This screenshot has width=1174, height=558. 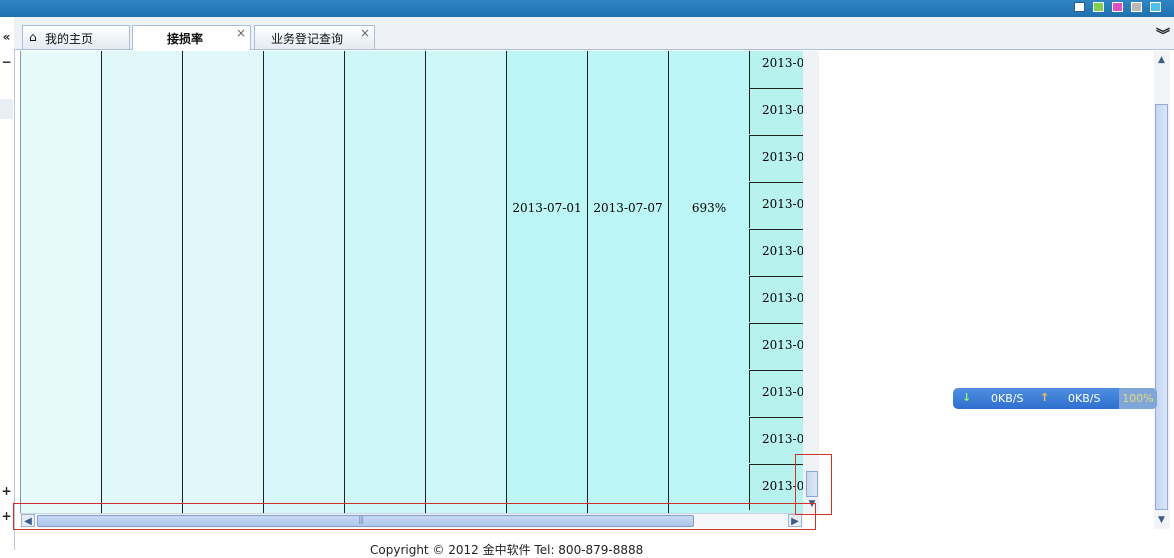 I want to click on scroll-down-icon: ▼, so click(x=1161, y=520).